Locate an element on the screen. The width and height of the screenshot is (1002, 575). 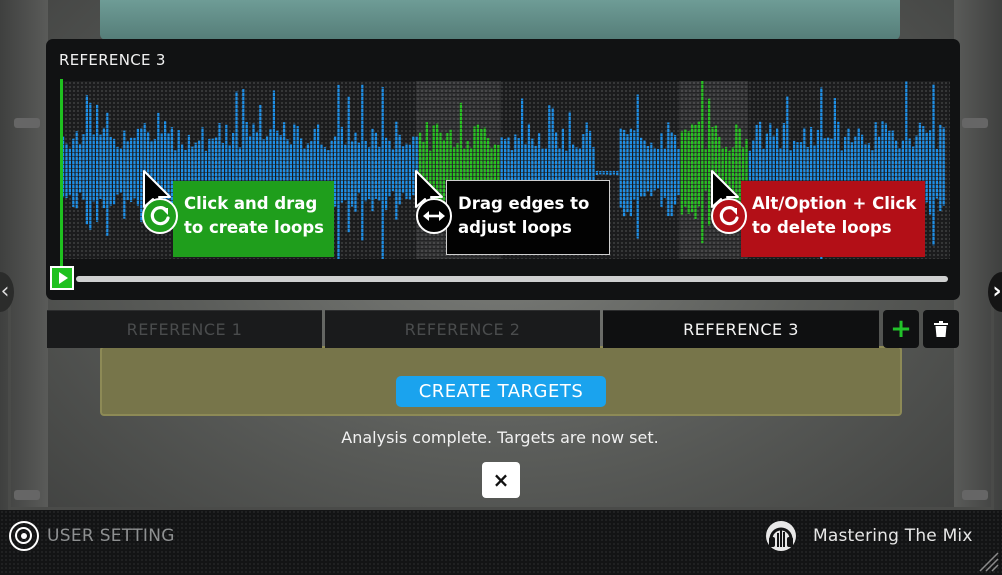
tooltip-line: Click and drag is located at coordinates (251, 203).